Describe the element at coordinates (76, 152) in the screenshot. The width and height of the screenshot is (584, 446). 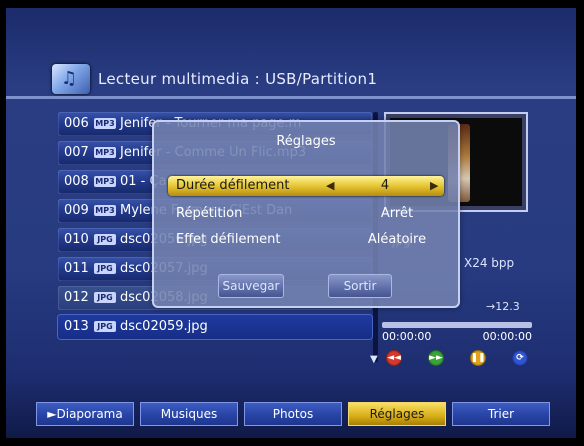
I see `file-number: 007` at that location.